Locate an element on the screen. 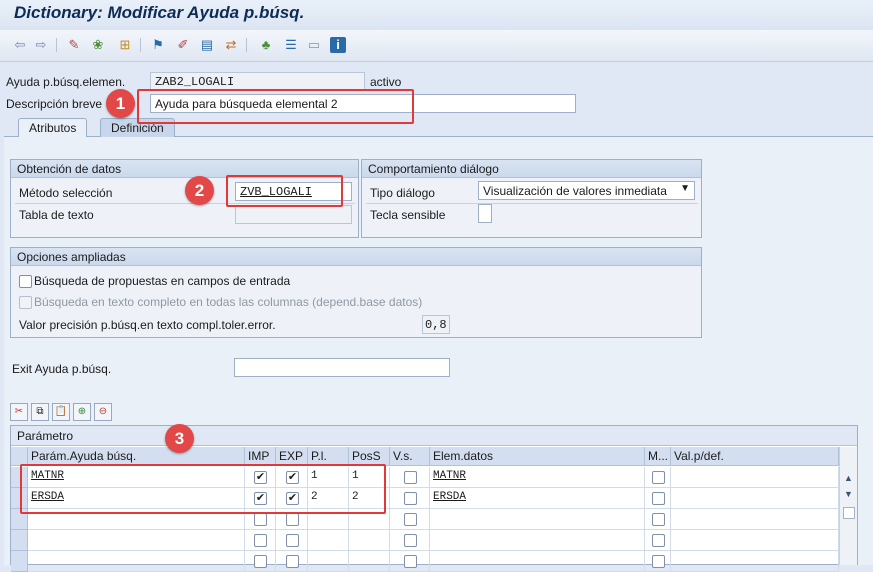 This screenshot has height=572, width=873. proposal-search-checkbox is located at coordinates (25, 281).